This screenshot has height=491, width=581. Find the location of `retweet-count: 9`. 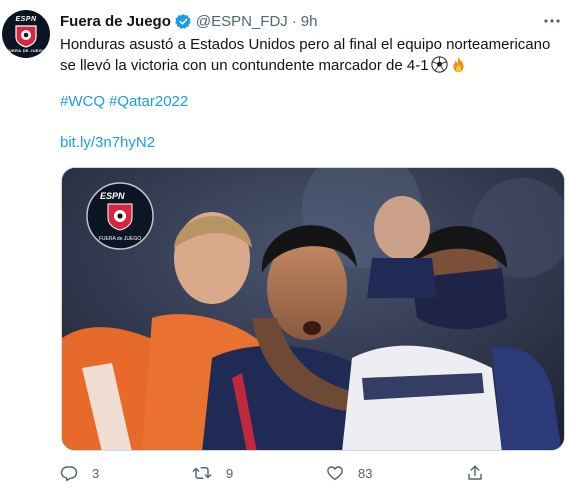

retweet-count: 9 is located at coordinates (230, 473).